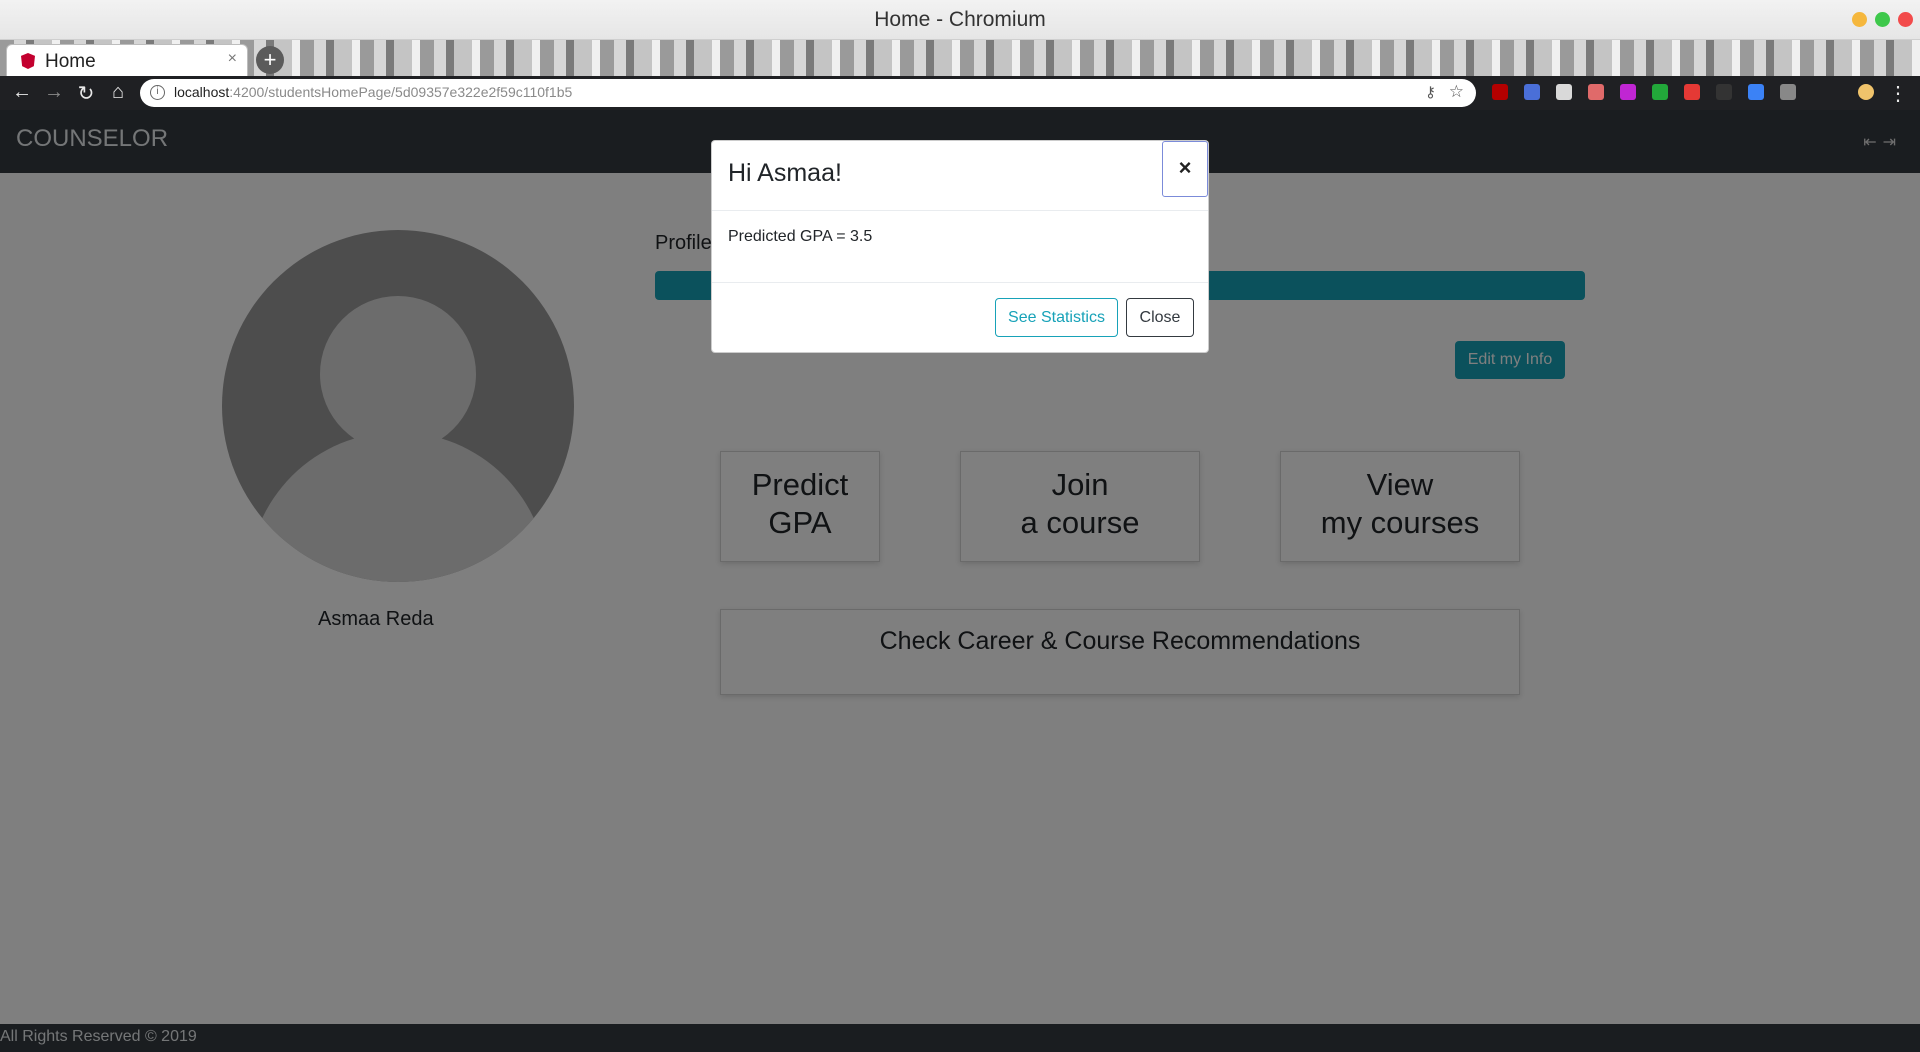  I want to click on predicted-gpa-text: Predicted GPA = 3.5, so click(800, 236).